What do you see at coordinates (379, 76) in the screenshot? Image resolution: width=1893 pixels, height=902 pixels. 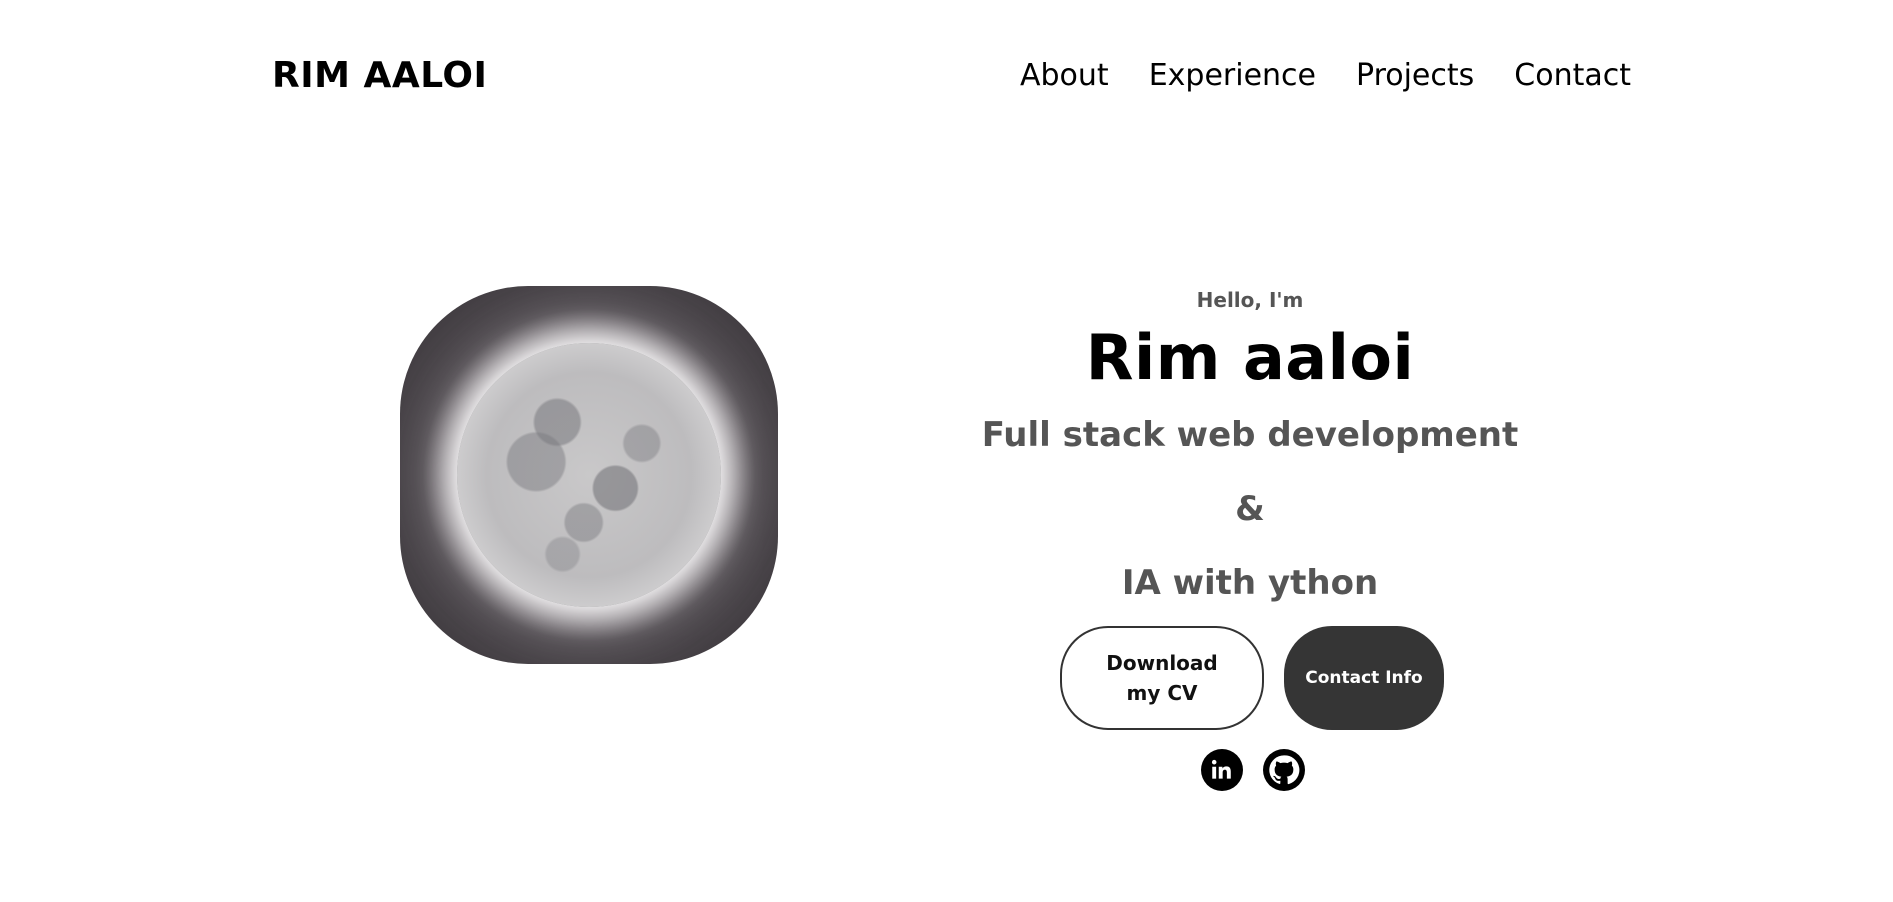 I see `site-logo: RIM AALOI` at bounding box center [379, 76].